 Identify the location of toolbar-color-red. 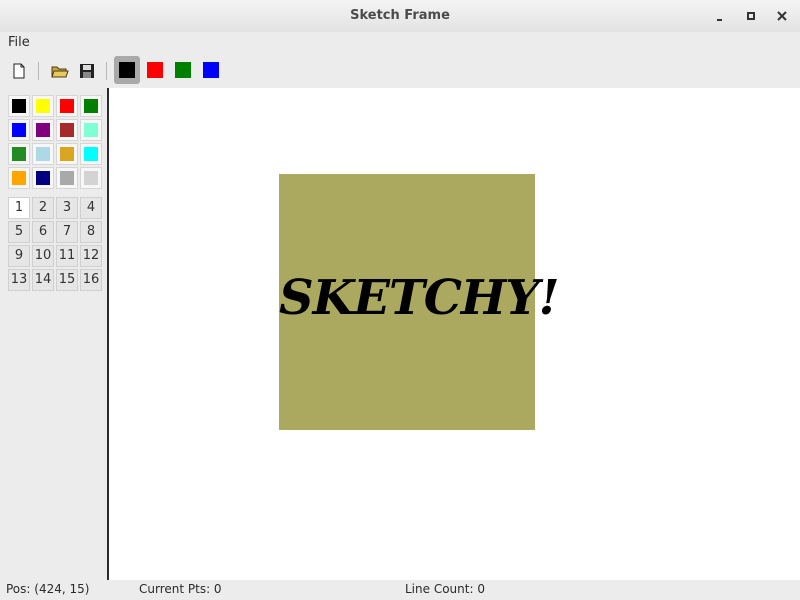
(155, 70).